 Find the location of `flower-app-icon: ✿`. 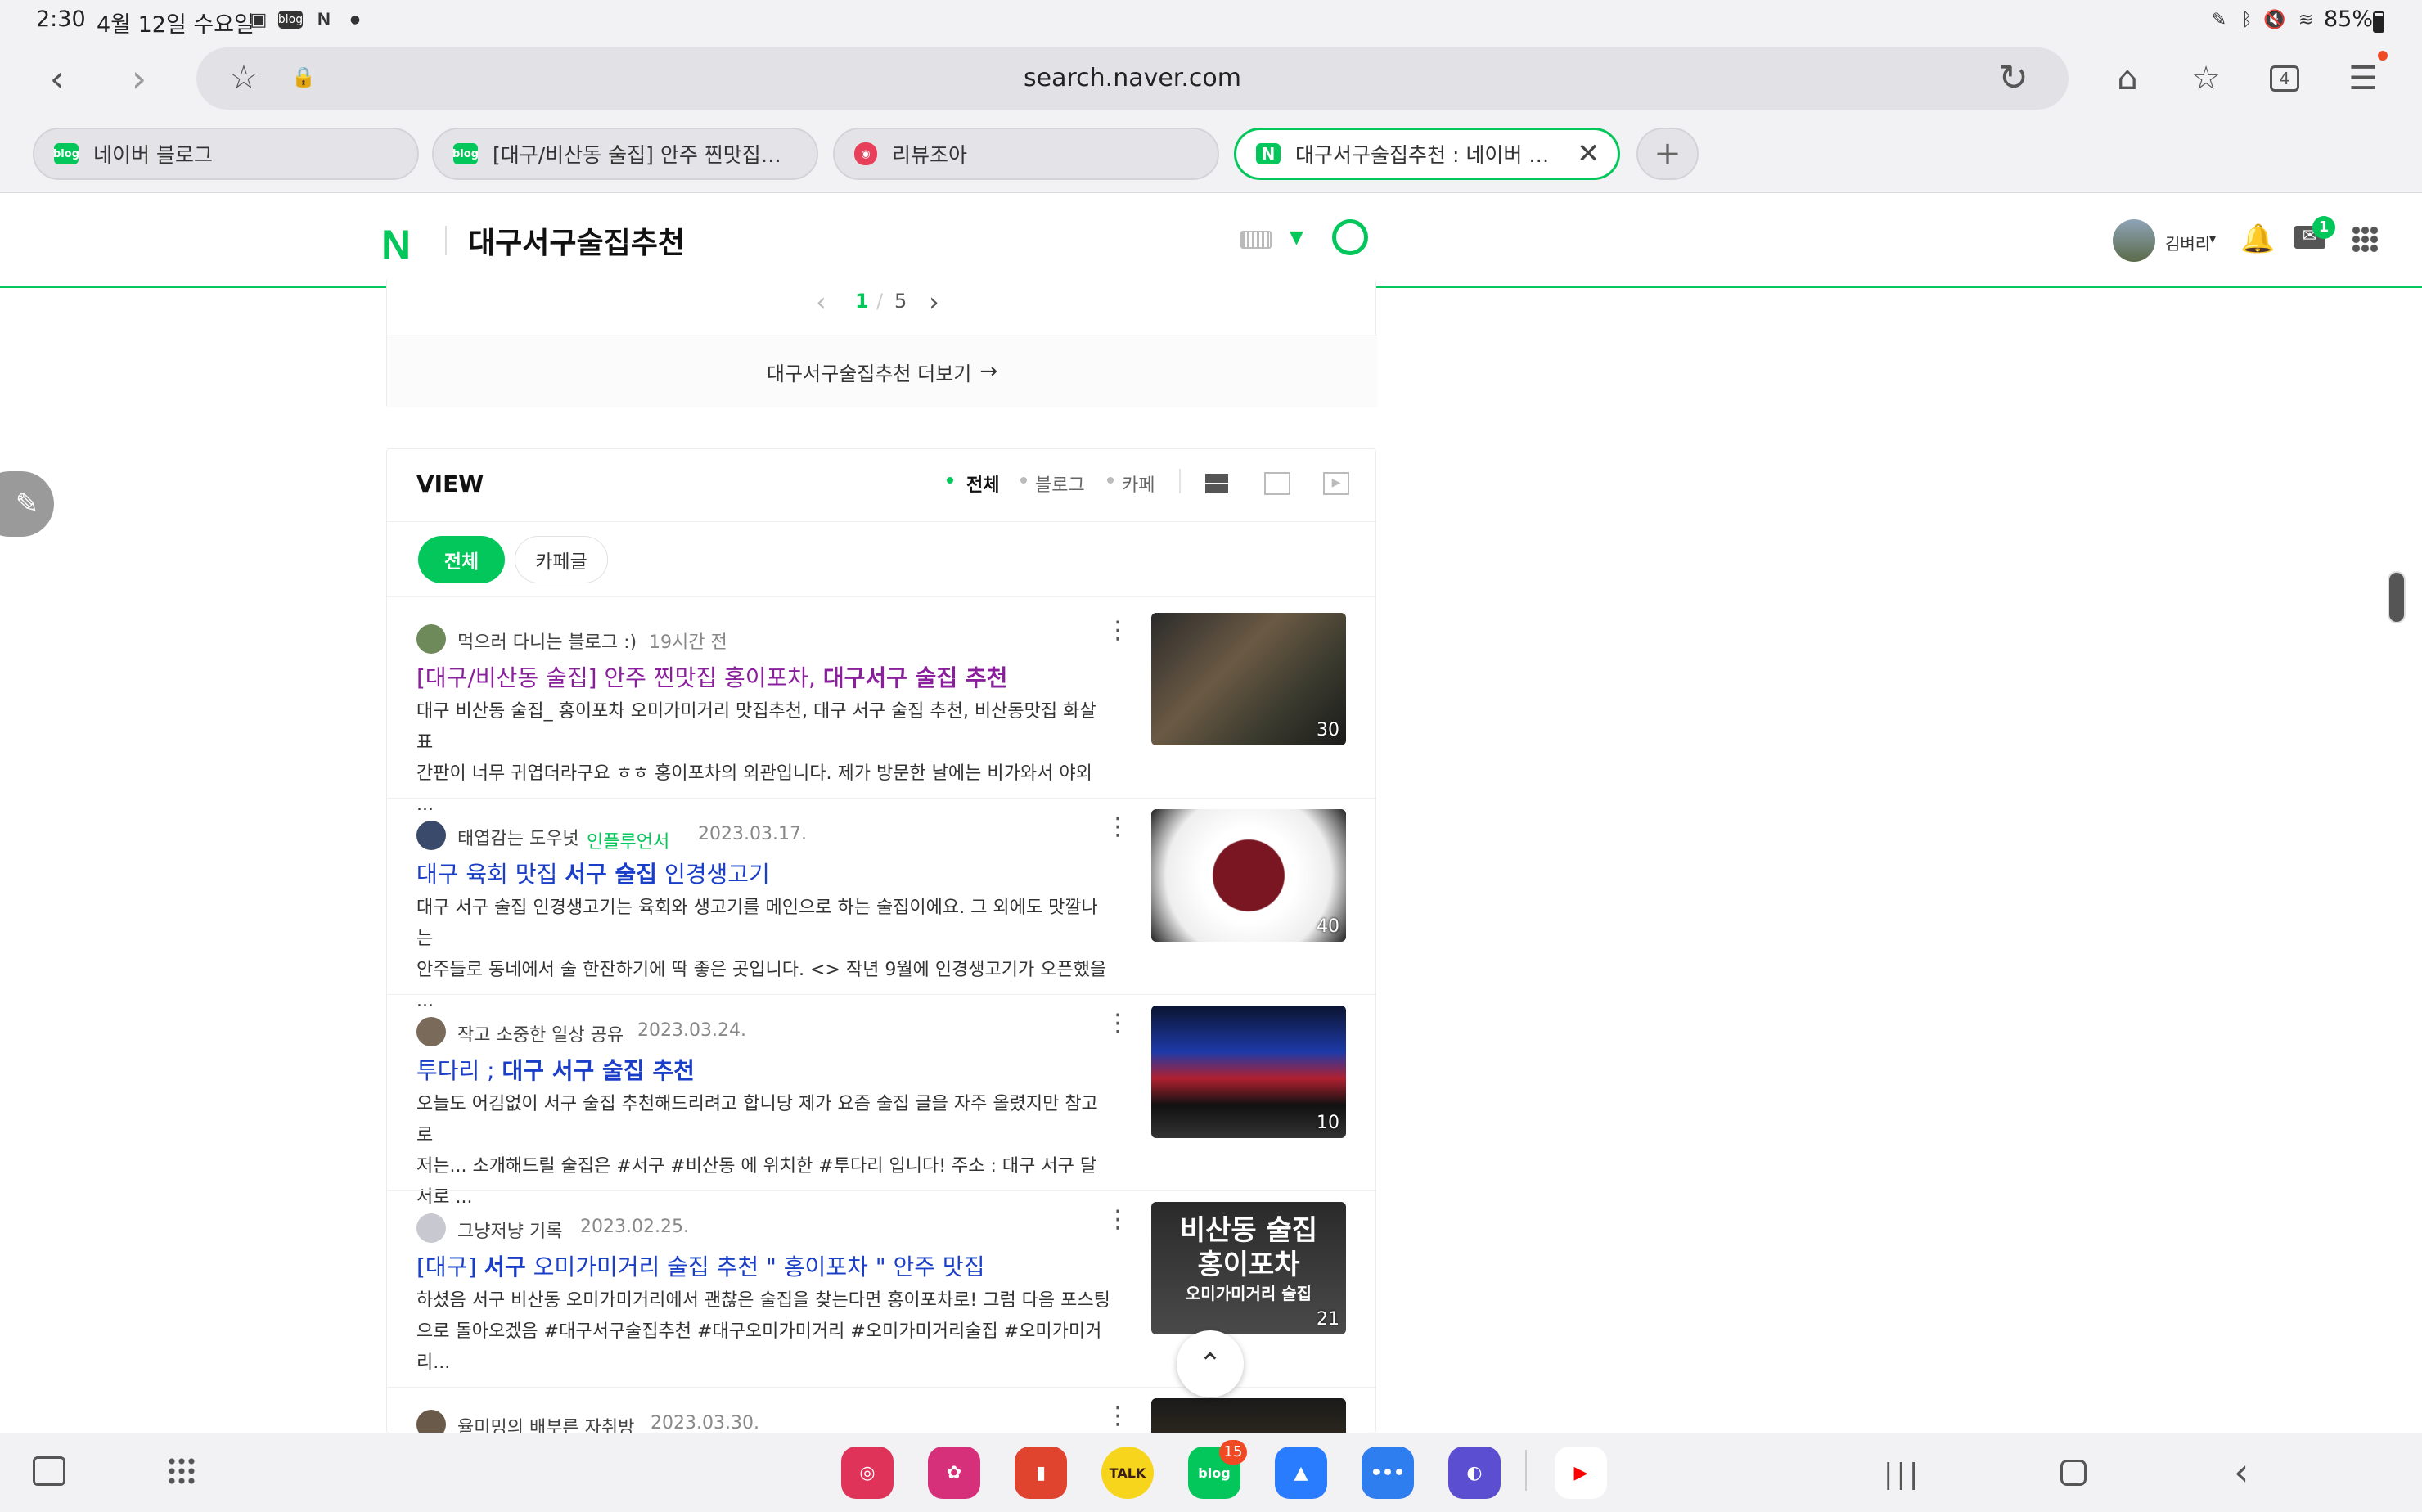

flower-app-icon: ✿ is located at coordinates (954, 1473).